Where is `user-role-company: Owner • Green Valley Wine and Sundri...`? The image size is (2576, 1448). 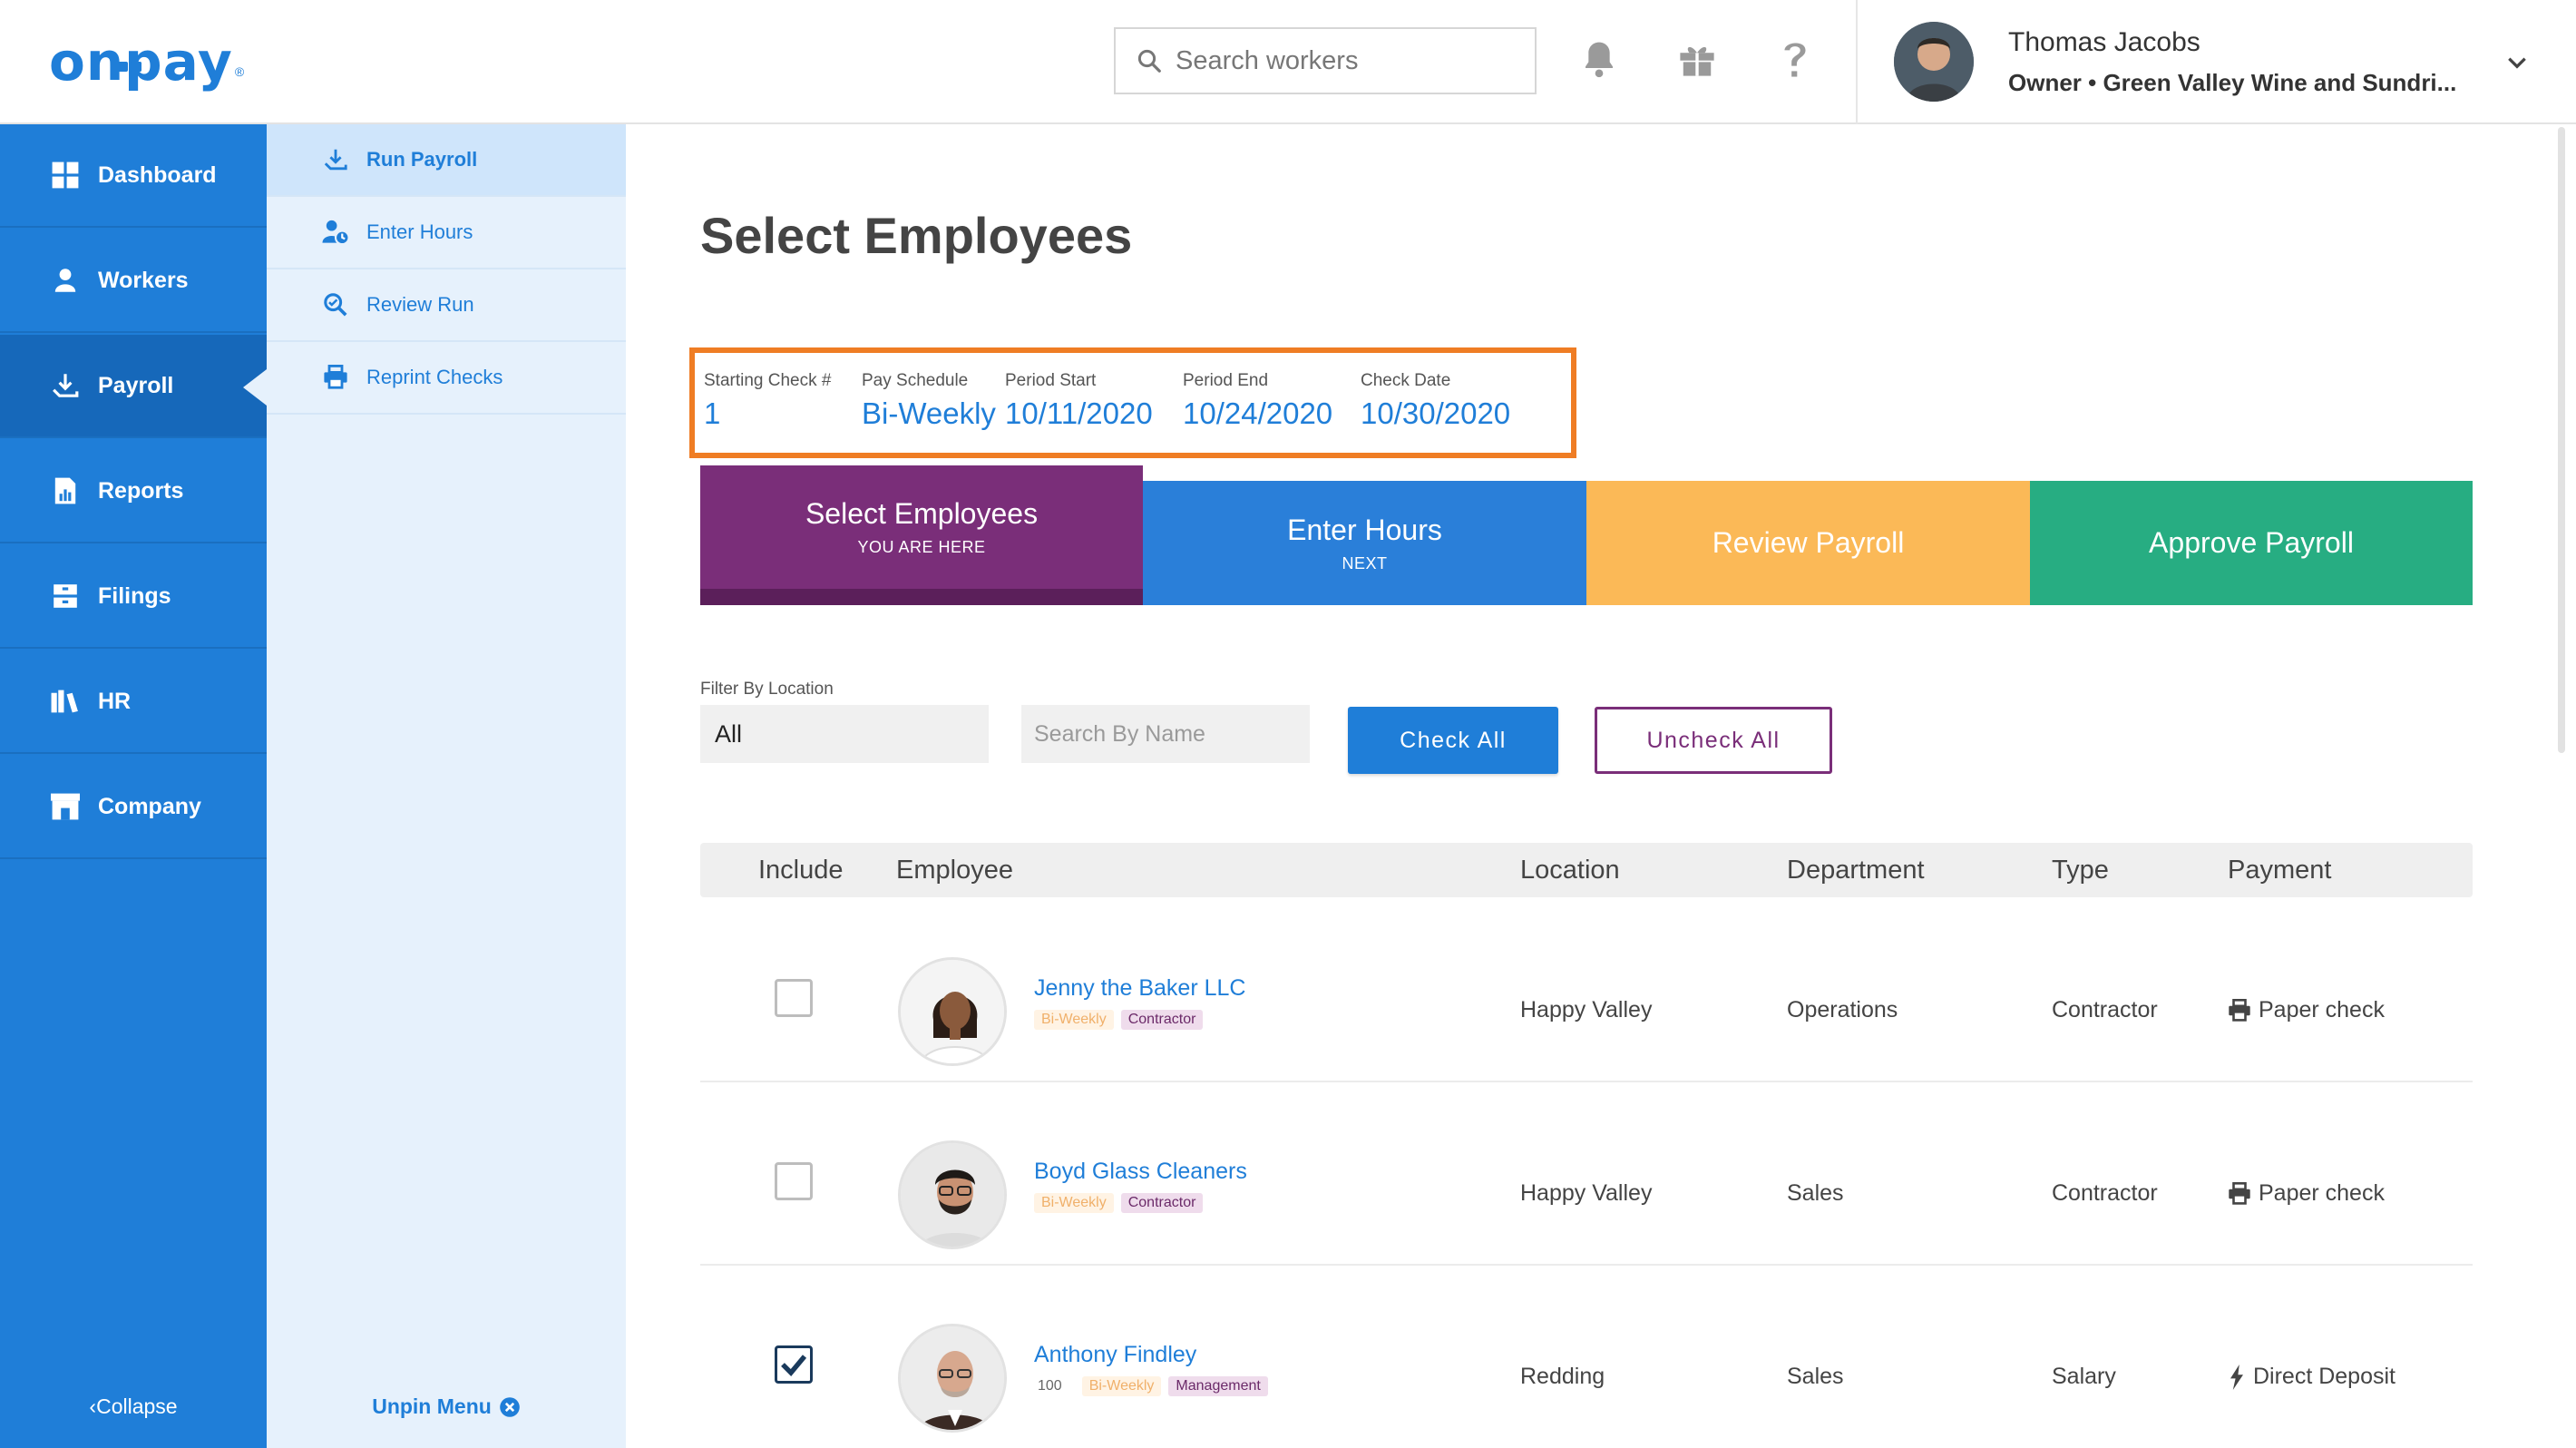 user-role-company: Owner • Green Valley Wine and Sundri... is located at coordinates (2232, 83).